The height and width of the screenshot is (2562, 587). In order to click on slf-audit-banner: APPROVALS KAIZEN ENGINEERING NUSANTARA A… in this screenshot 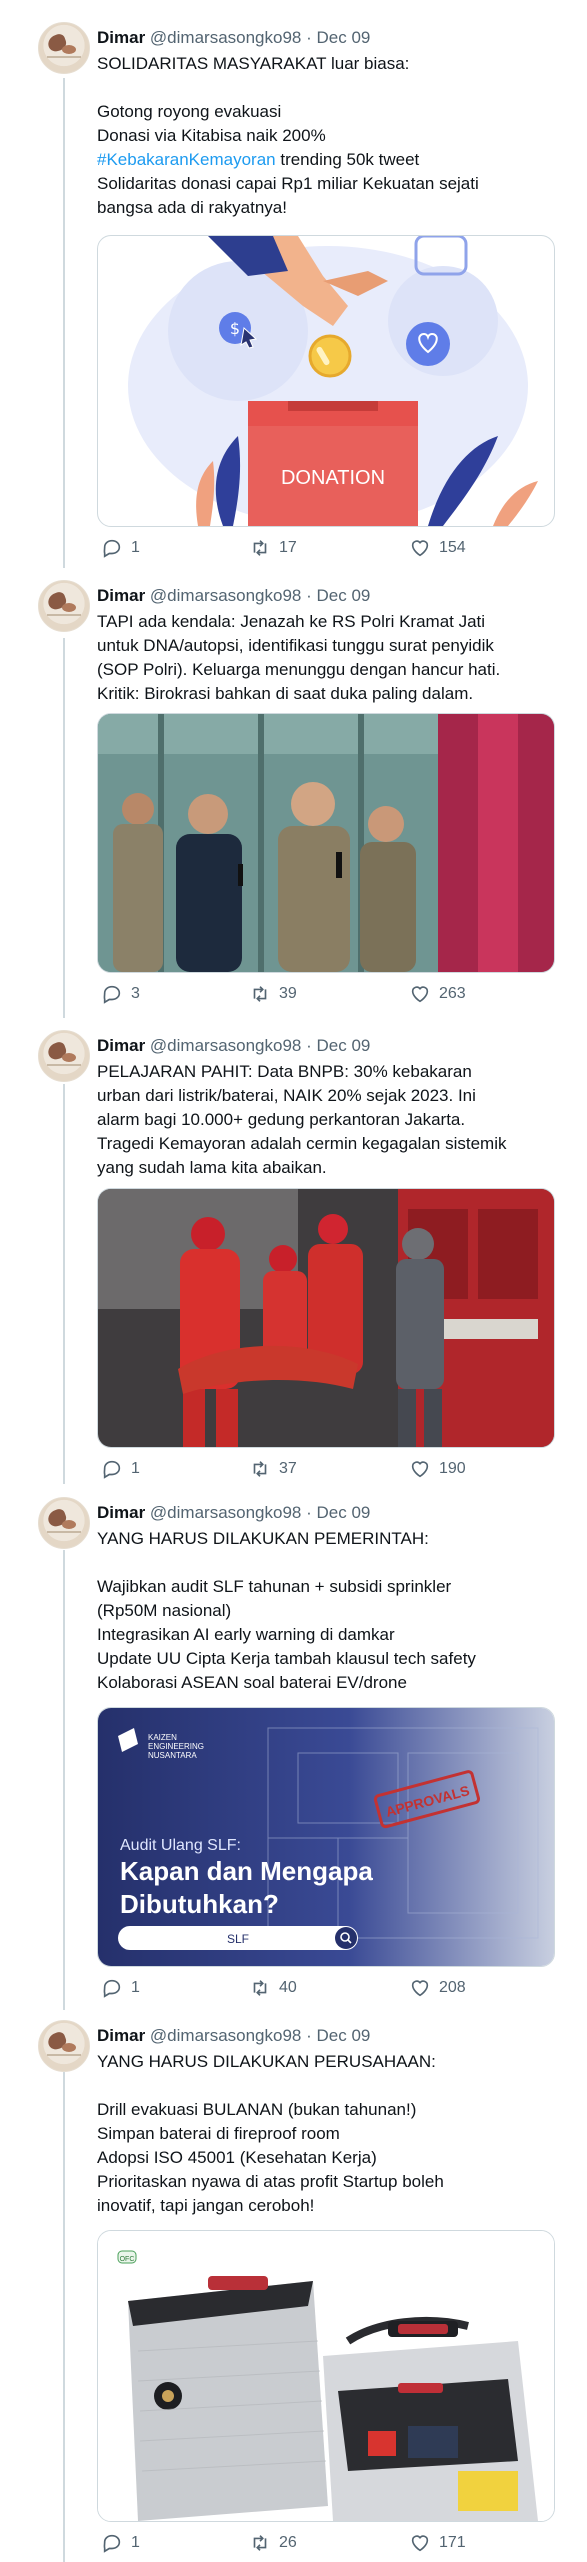, I will do `click(326, 1837)`.